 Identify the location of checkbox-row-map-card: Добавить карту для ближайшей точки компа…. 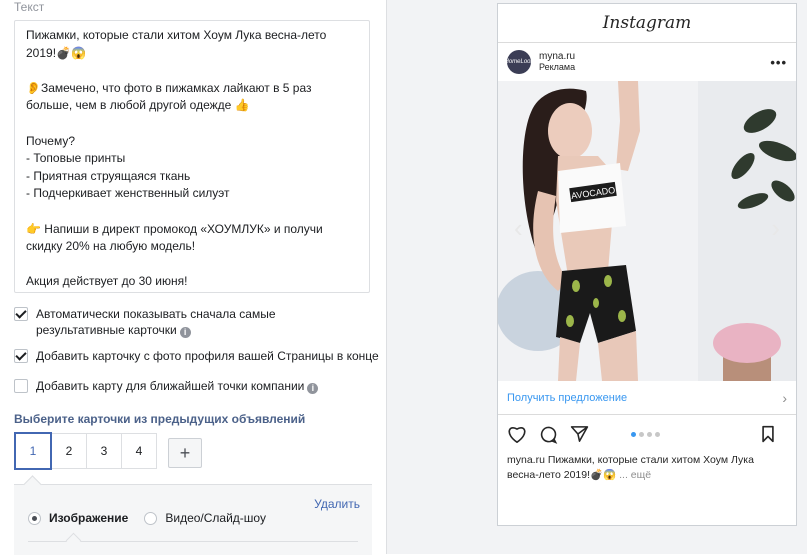
(166, 386).